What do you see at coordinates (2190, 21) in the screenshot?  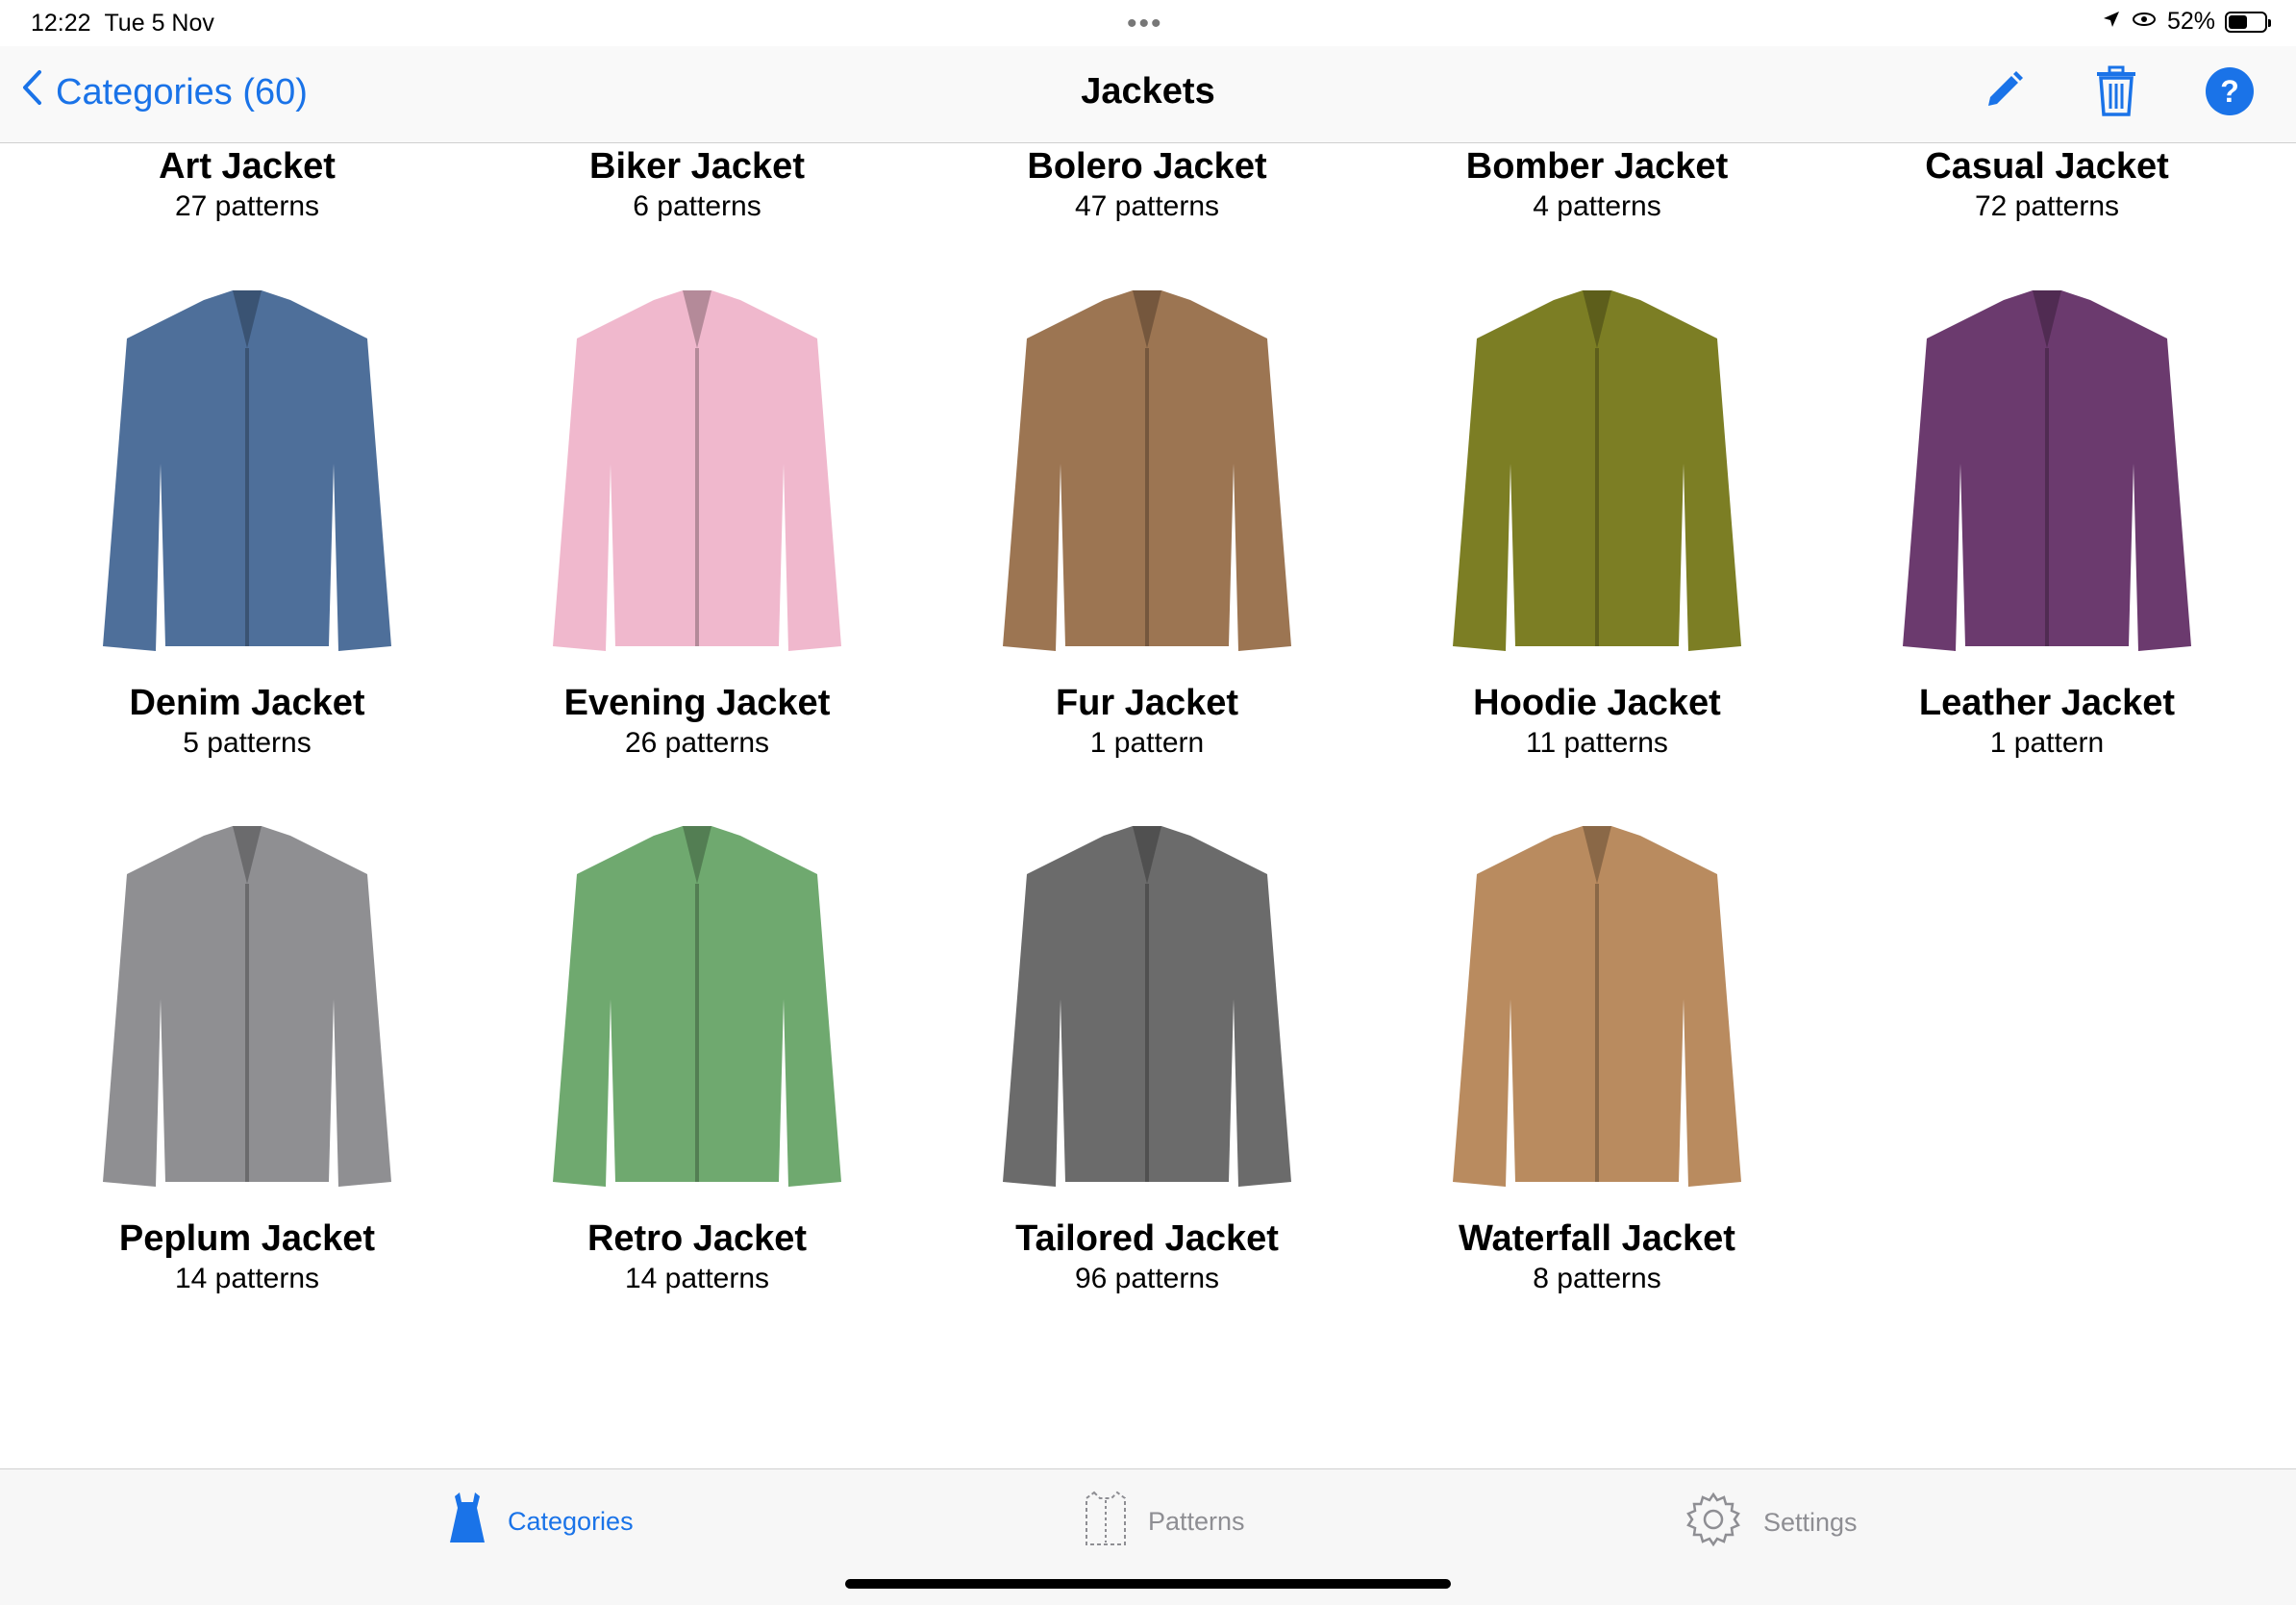 I see `battery-percent: 52%` at bounding box center [2190, 21].